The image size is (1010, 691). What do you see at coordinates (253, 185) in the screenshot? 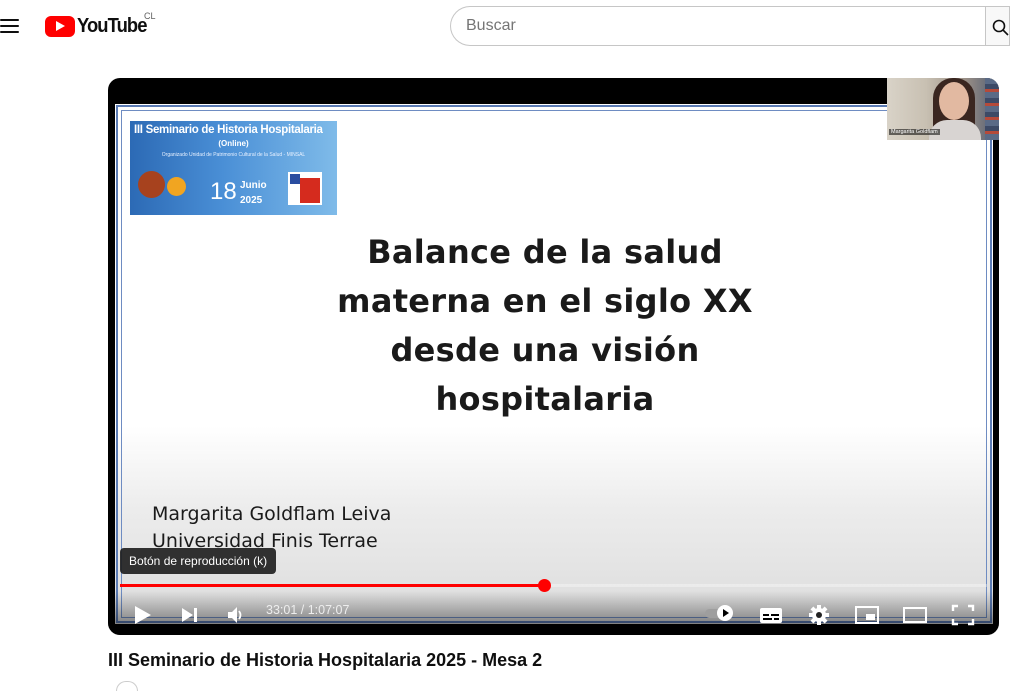
I see `banner-month: Junio` at bounding box center [253, 185].